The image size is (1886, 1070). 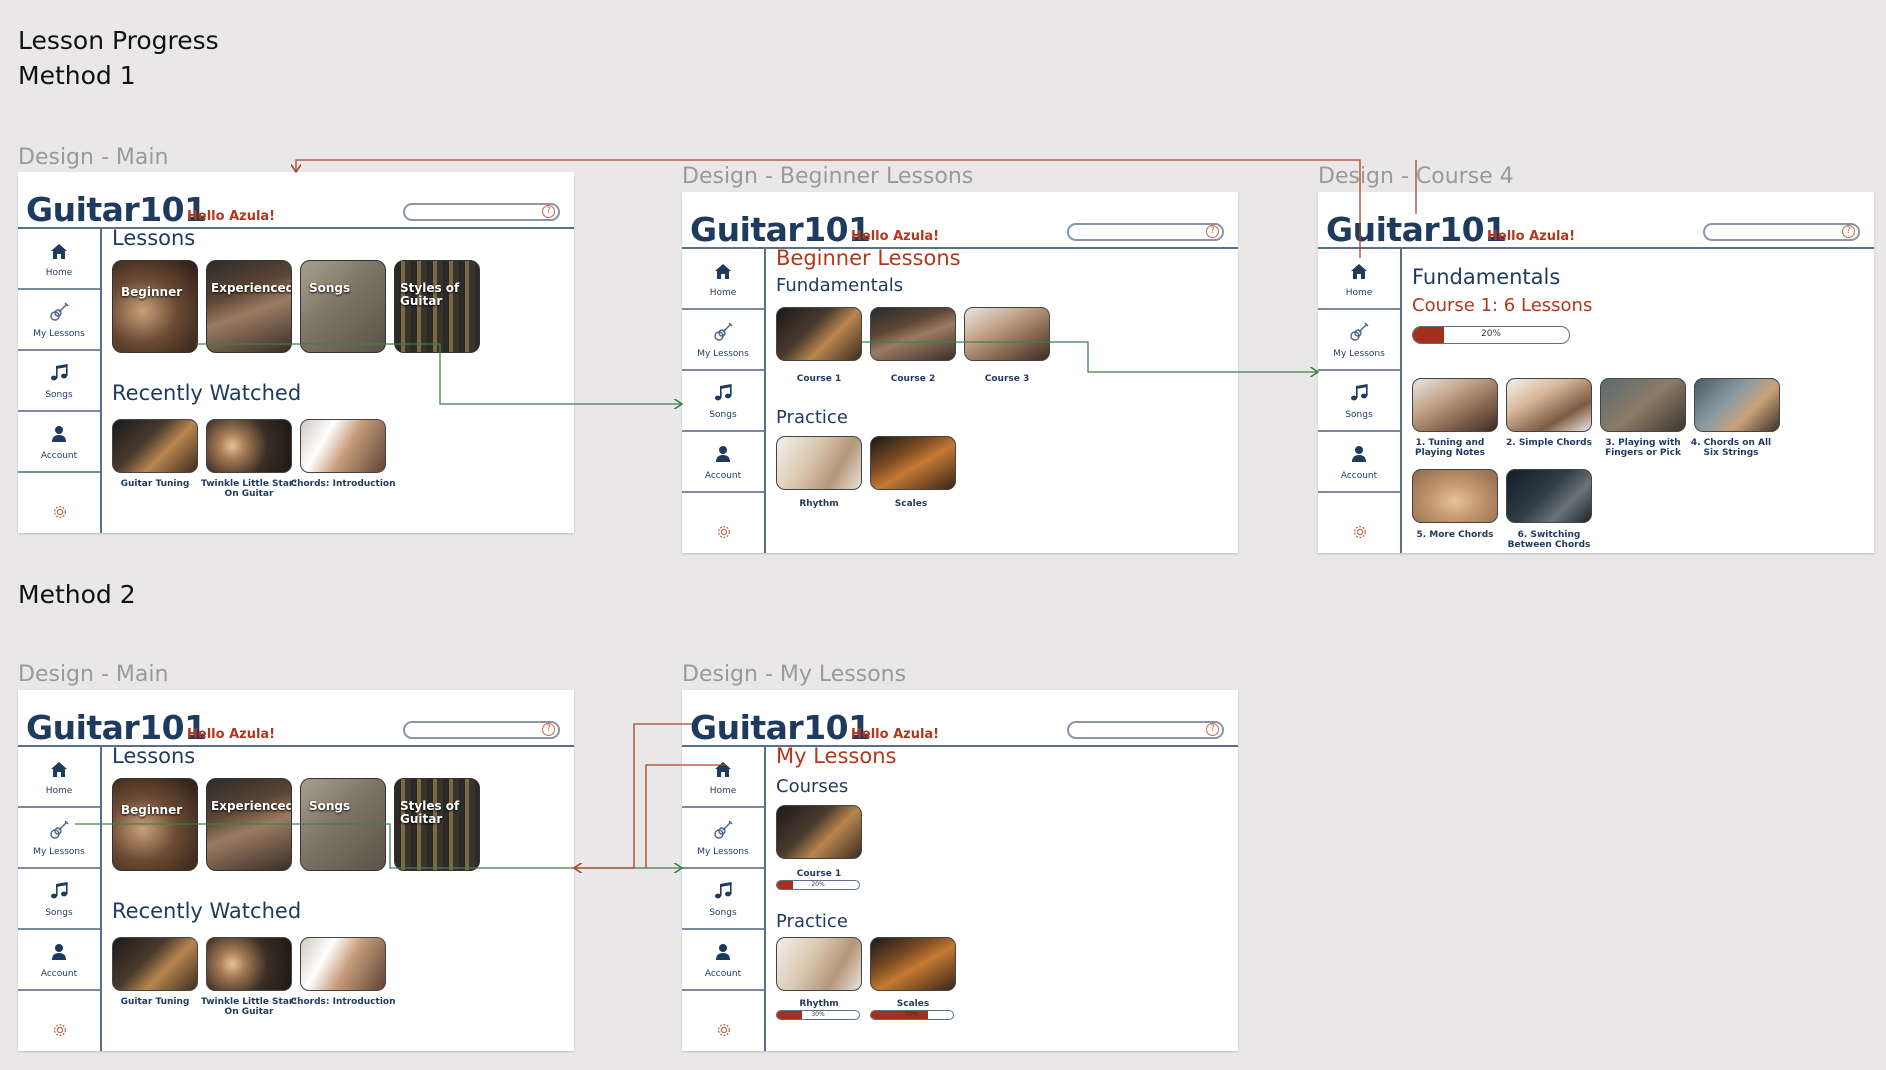 What do you see at coordinates (868, 258) in the screenshot?
I see `beginner-title: Beginner Lessons` at bounding box center [868, 258].